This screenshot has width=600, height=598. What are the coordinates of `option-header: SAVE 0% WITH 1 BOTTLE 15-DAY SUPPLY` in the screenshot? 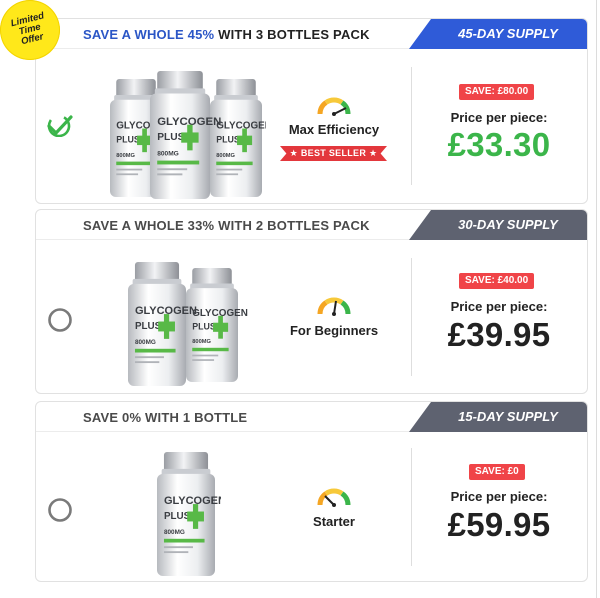 It's located at (311, 417).